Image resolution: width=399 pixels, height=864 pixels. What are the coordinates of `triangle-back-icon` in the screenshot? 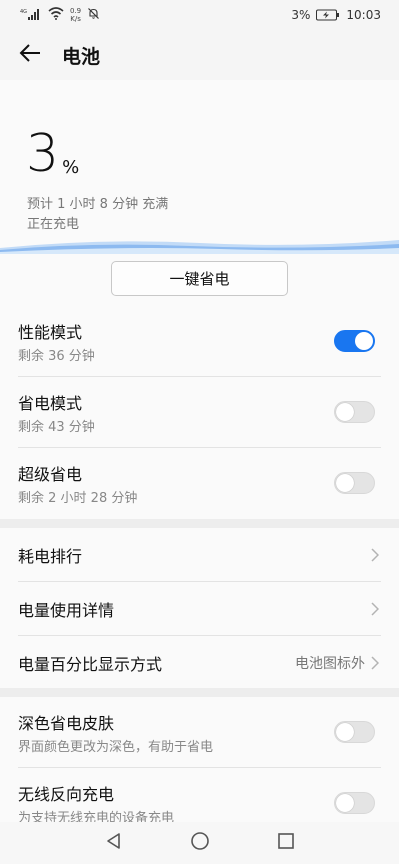 It's located at (114, 843).